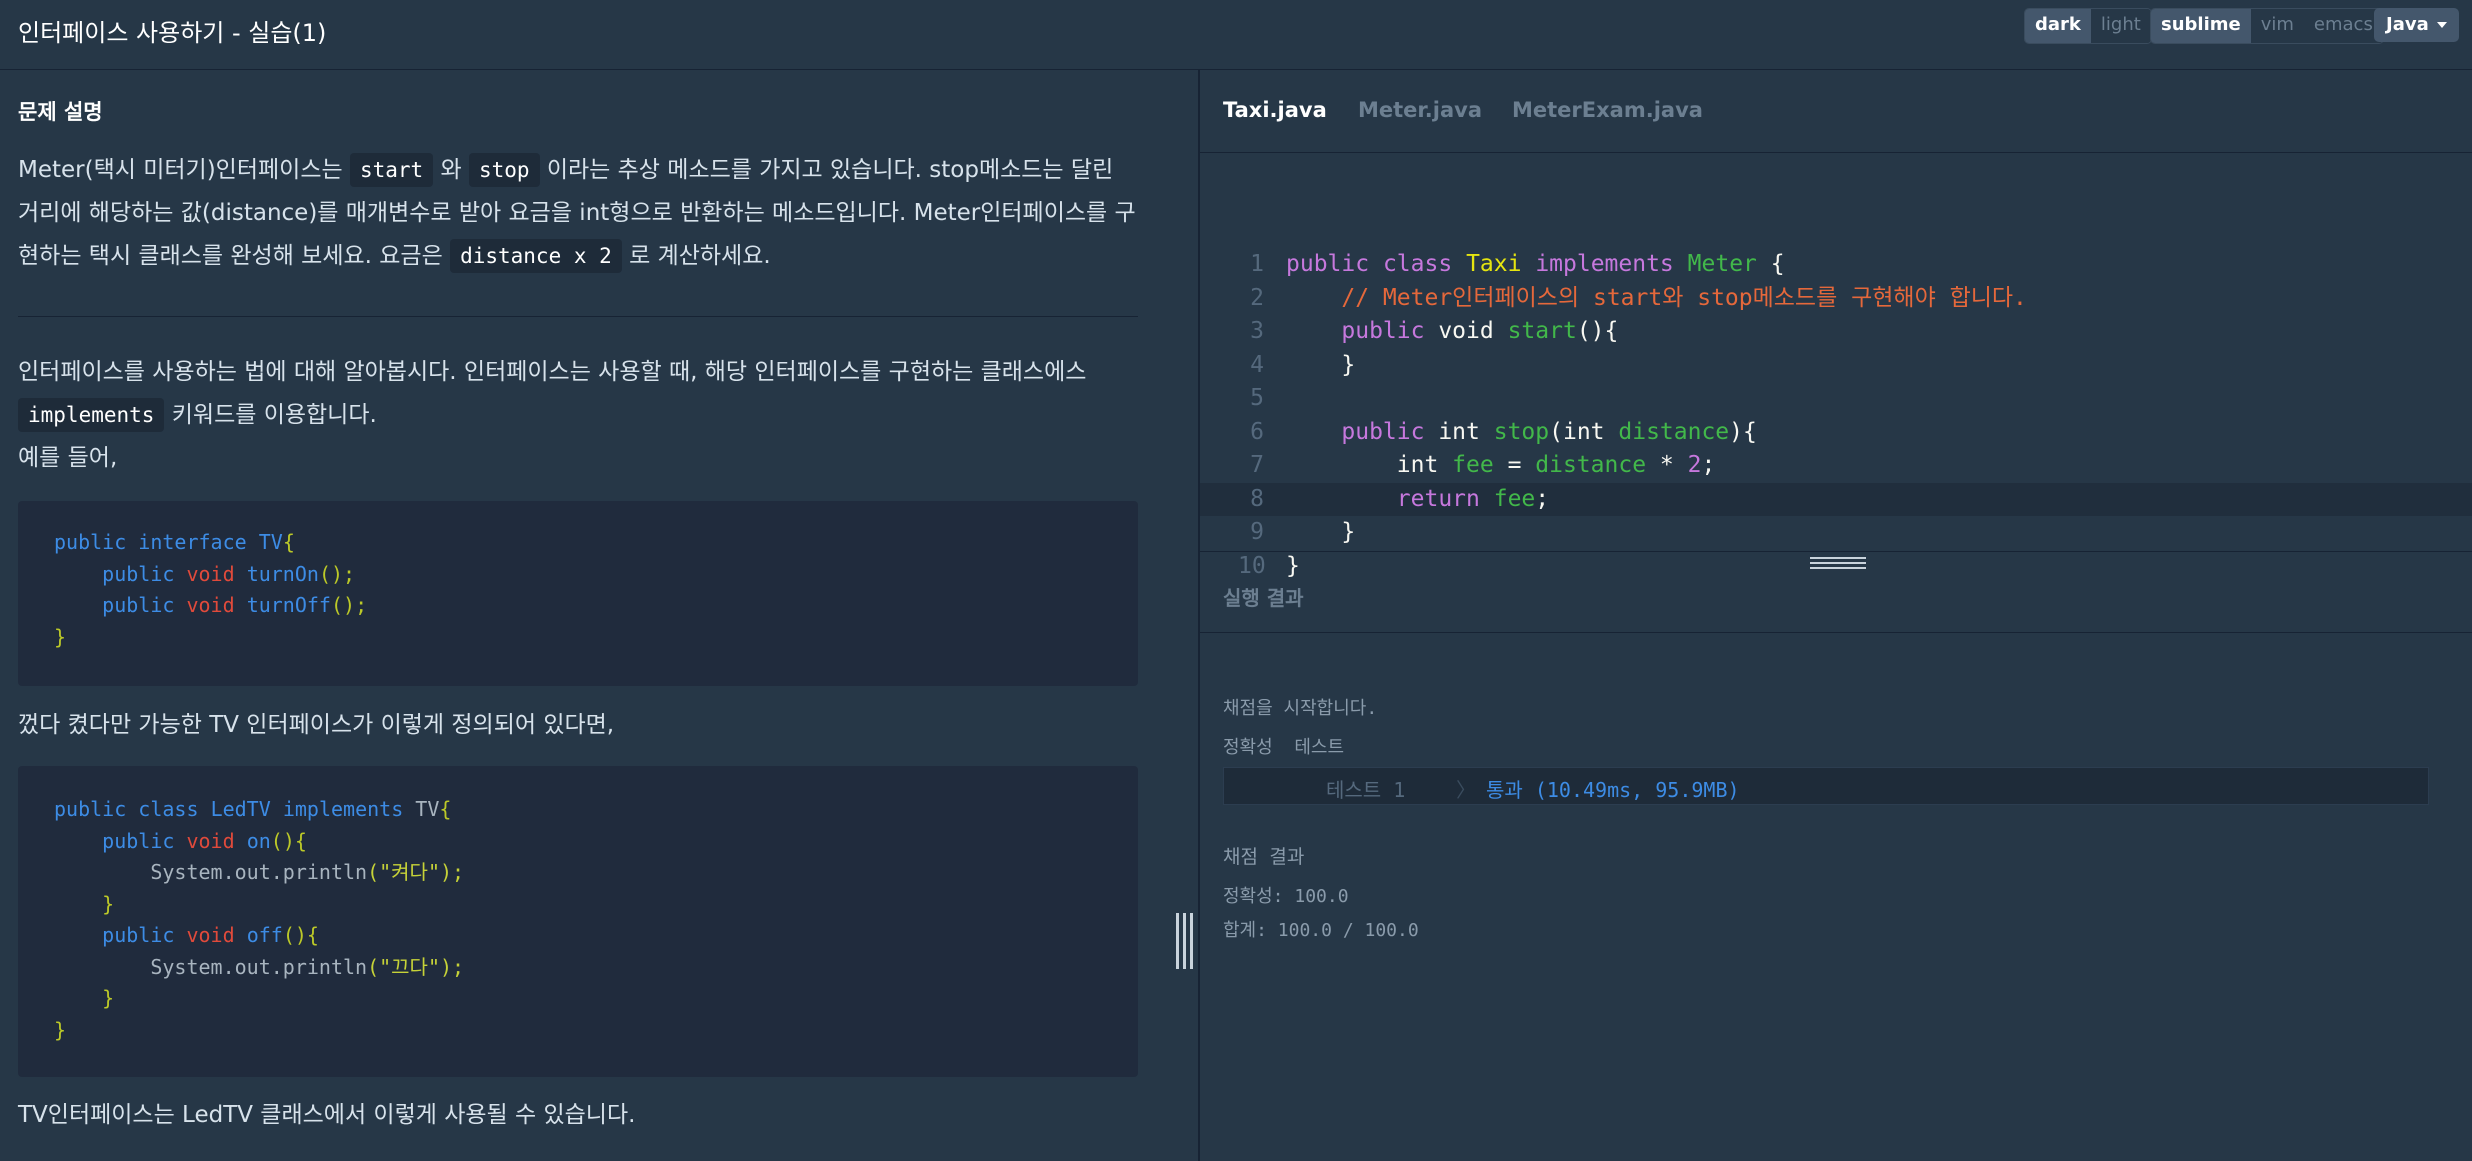 This screenshot has height=1161, width=2472. I want to click on tab-taxi-java: Taxi.java, so click(1275, 110).